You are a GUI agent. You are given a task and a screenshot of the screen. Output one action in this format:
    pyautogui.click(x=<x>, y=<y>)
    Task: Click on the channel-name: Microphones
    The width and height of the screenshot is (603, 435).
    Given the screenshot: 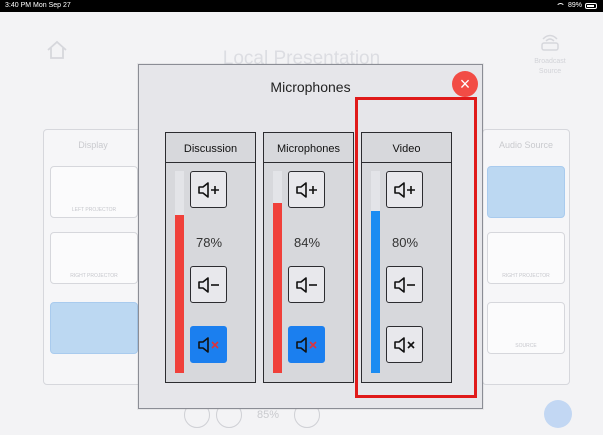 What is the action you would take?
    pyautogui.click(x=308, y=149)
    